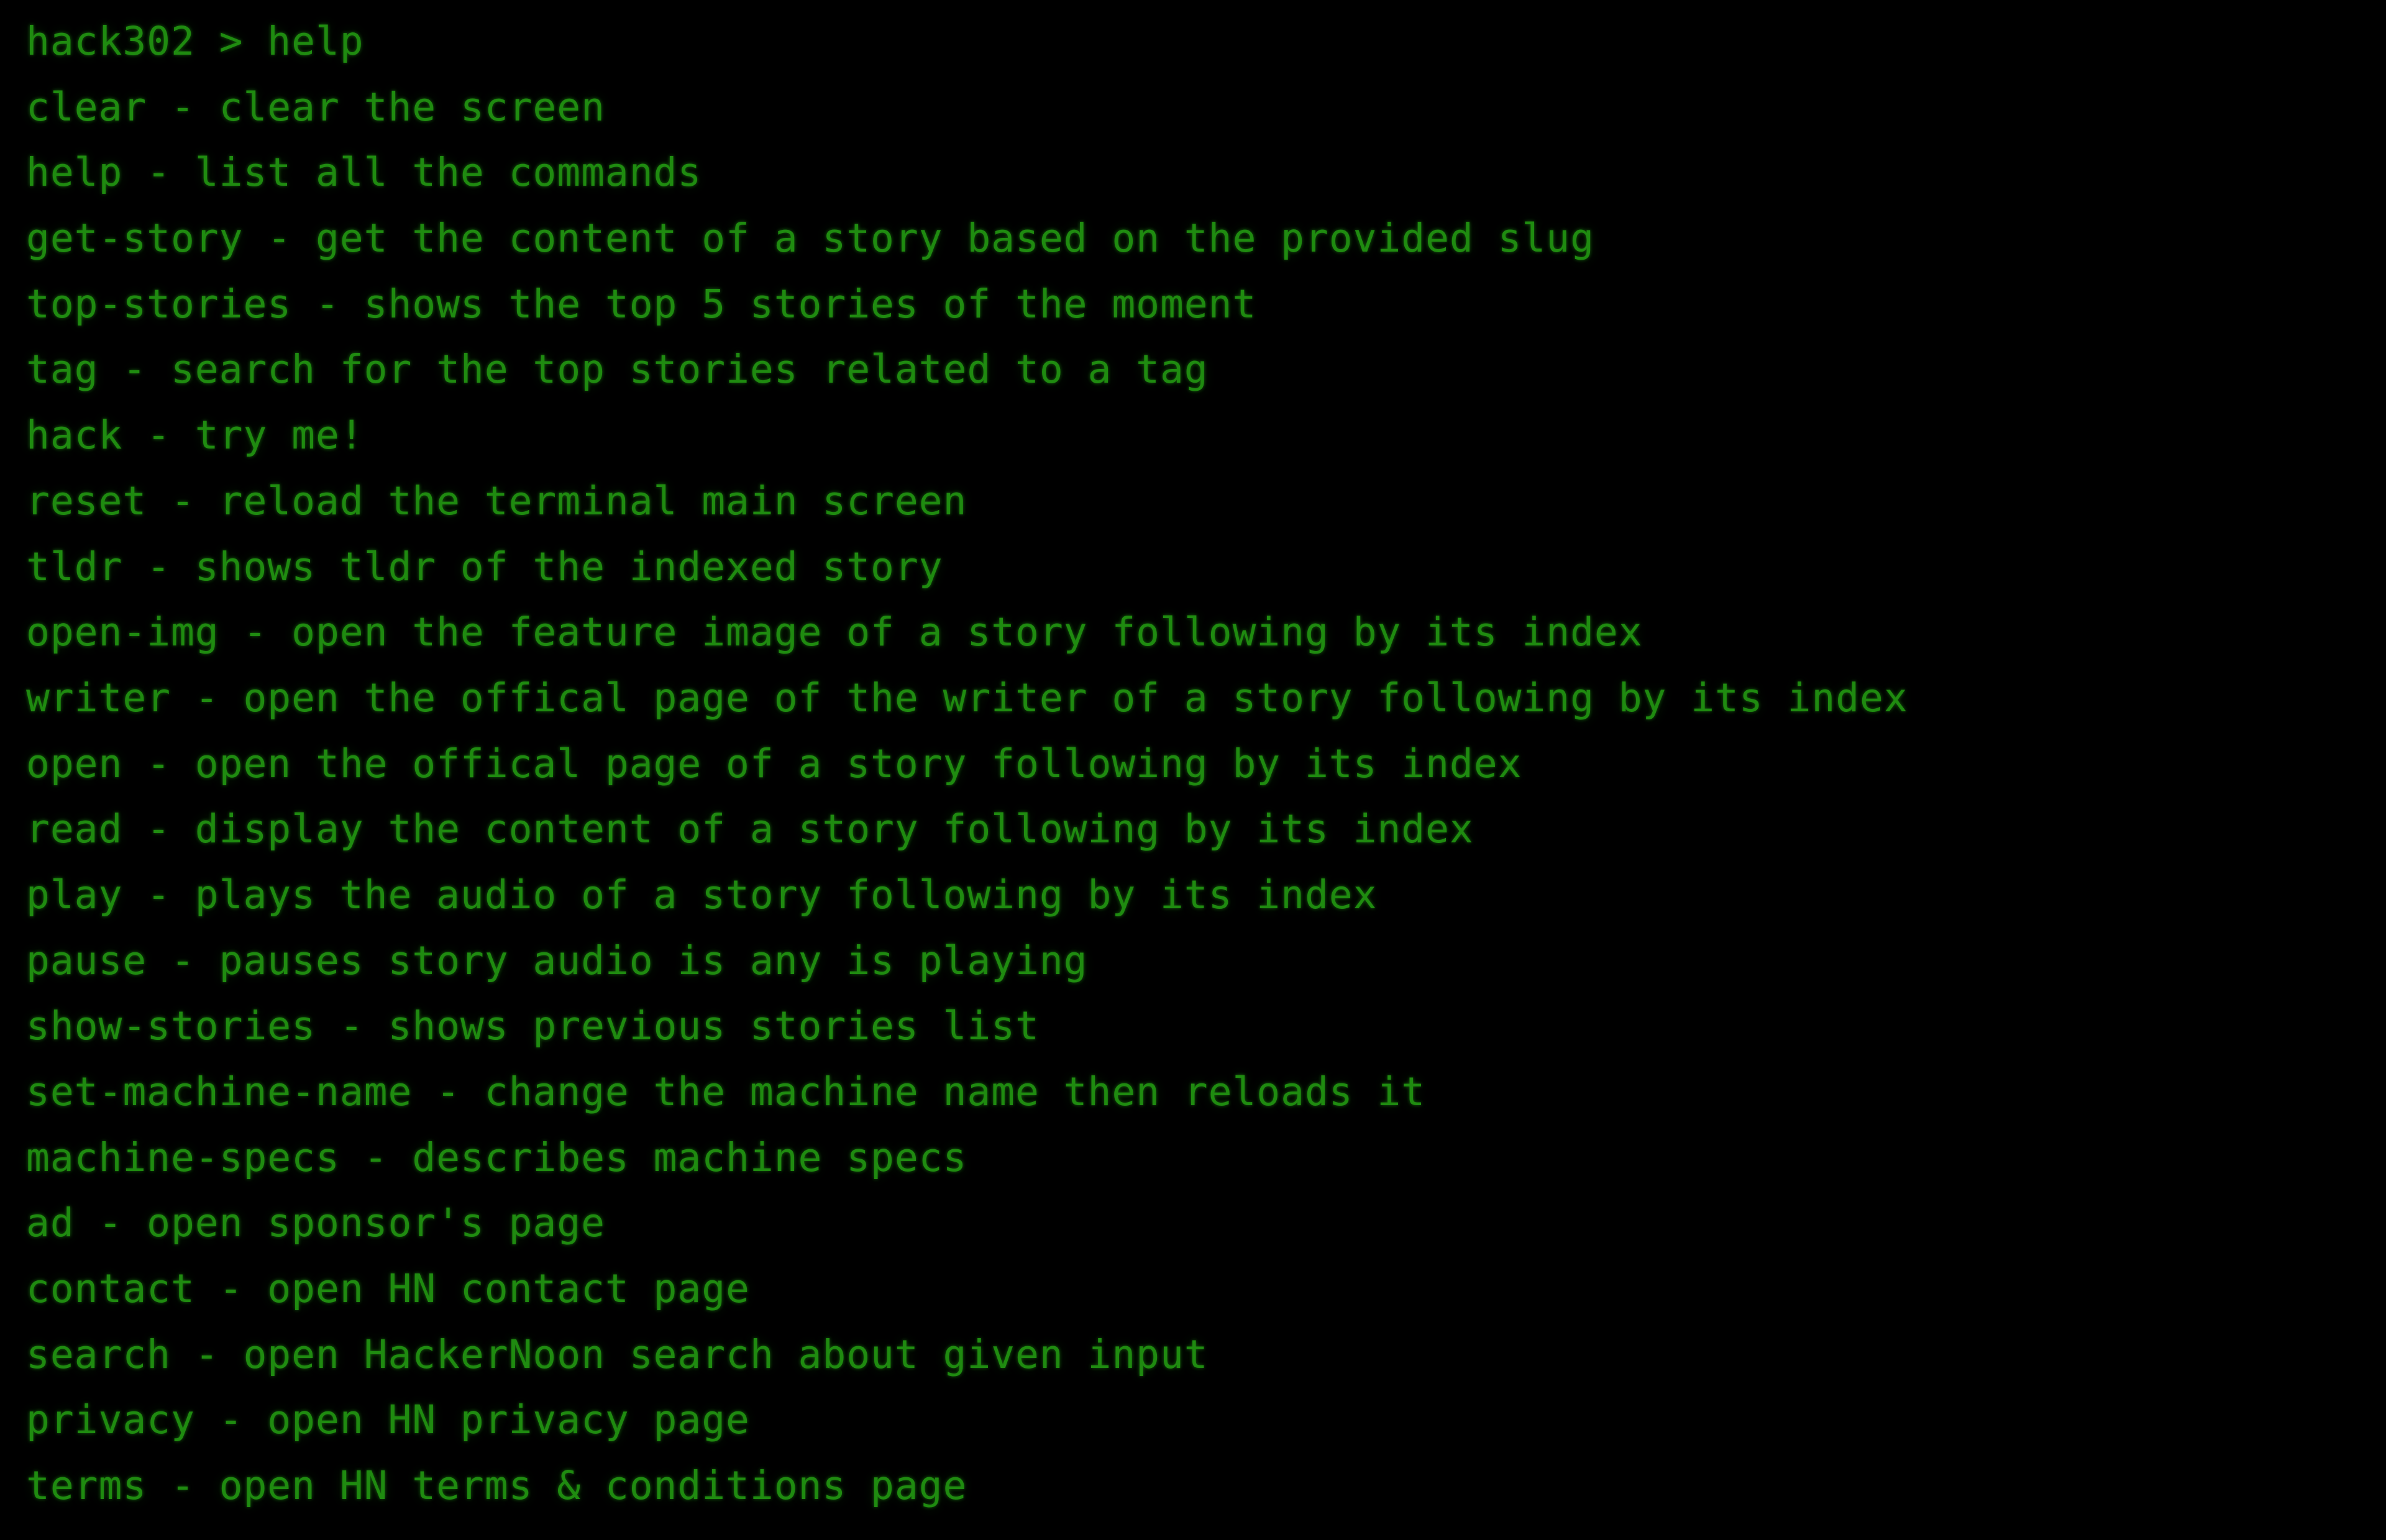 This screenshot has height=1540, width=2386. I want to click on prompt-line: hack302 > help, so click(195, 41).